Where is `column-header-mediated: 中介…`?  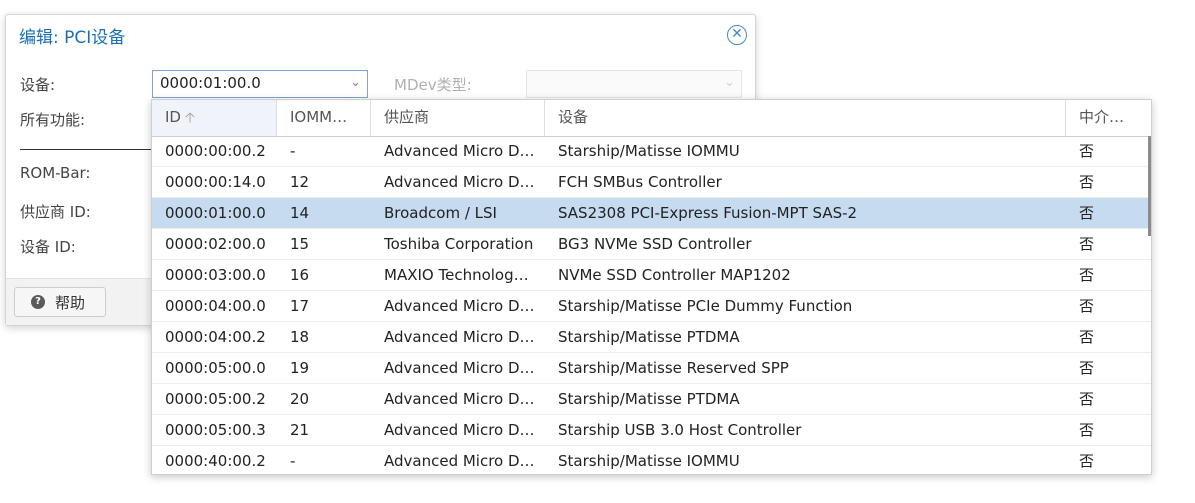
column-header-mediated: 中介… is located at coordinates (1108, 118).